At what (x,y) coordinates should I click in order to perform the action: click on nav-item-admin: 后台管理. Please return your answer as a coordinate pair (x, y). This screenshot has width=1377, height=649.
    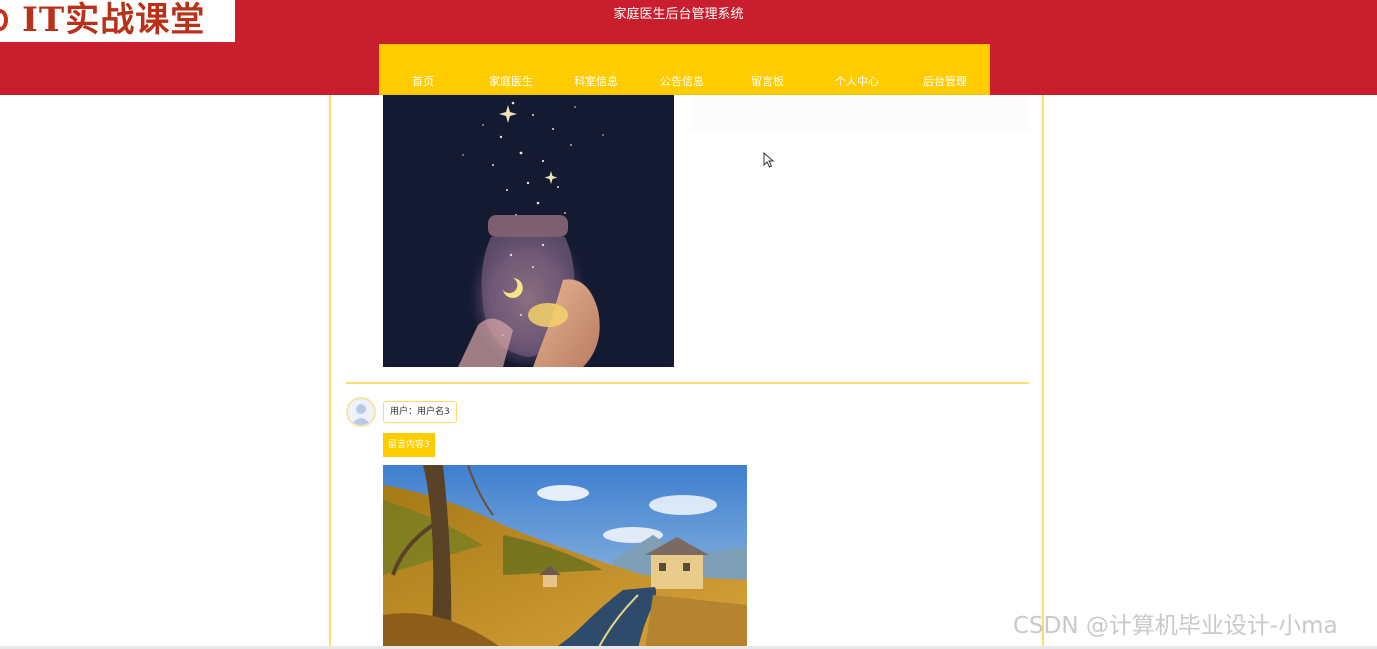
    Looking at the image, I should click on (945, 82).